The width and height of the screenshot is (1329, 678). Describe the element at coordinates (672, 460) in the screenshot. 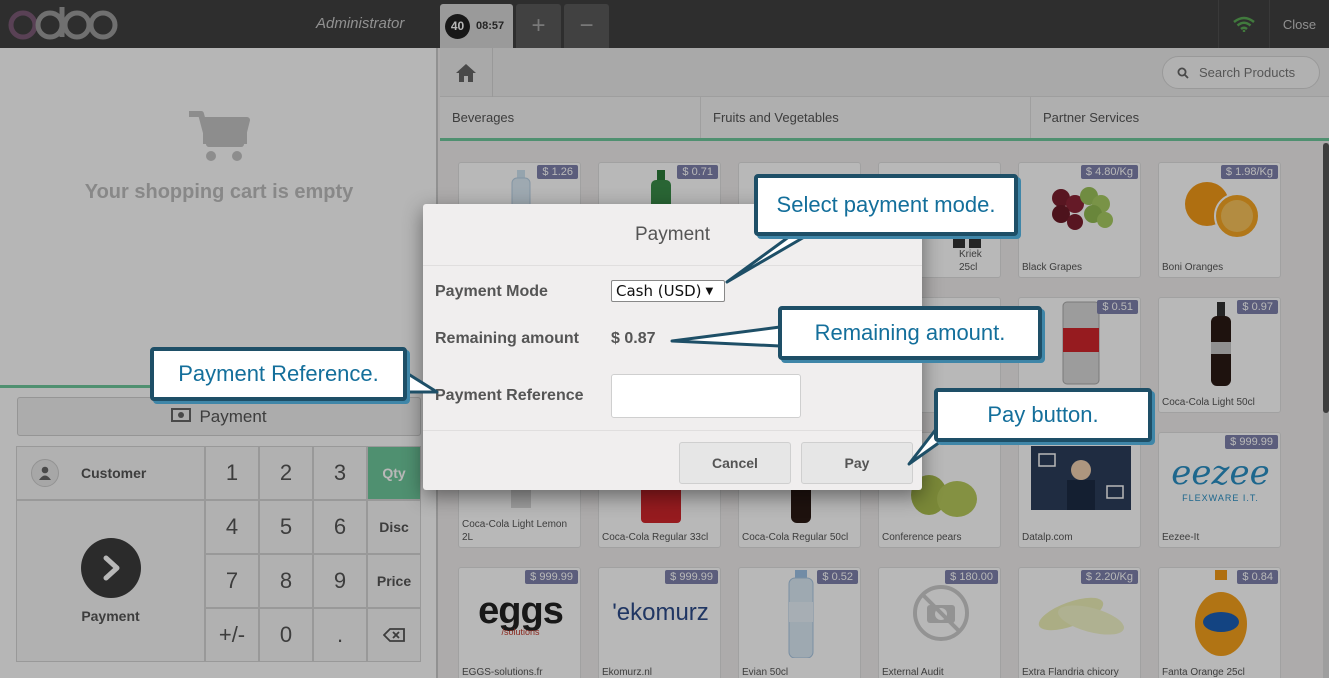

I see `dialog-footer: Cancel Pay` at that location.